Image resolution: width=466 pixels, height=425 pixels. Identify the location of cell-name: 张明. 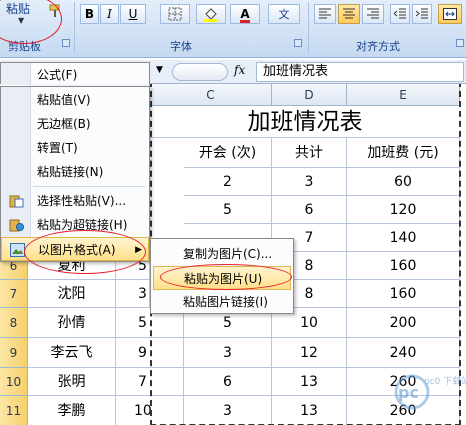
(72, 382).